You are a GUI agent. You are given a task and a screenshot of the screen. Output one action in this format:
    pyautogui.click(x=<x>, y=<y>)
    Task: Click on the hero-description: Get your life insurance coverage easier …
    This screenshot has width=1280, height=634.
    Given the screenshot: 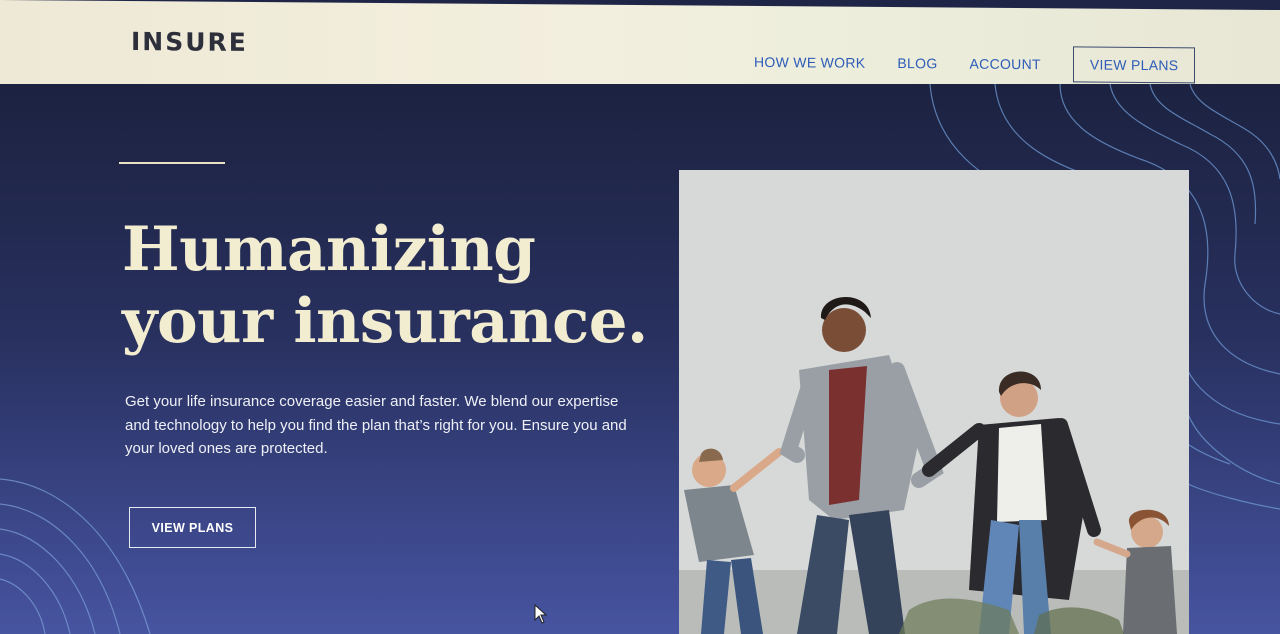 What is the action you would take?
    pyautogui.click(x=376, y=425)
    